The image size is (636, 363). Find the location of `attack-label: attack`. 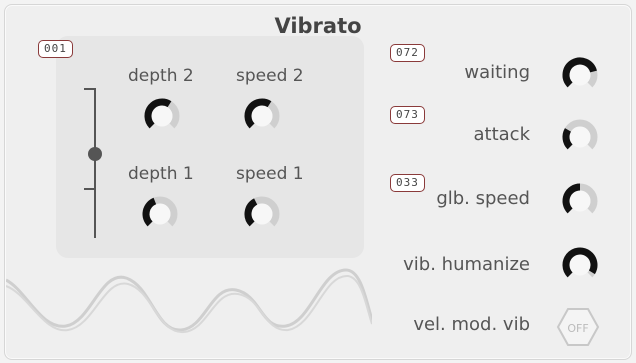

attack-label: attack is located at coordinates (502, 134).